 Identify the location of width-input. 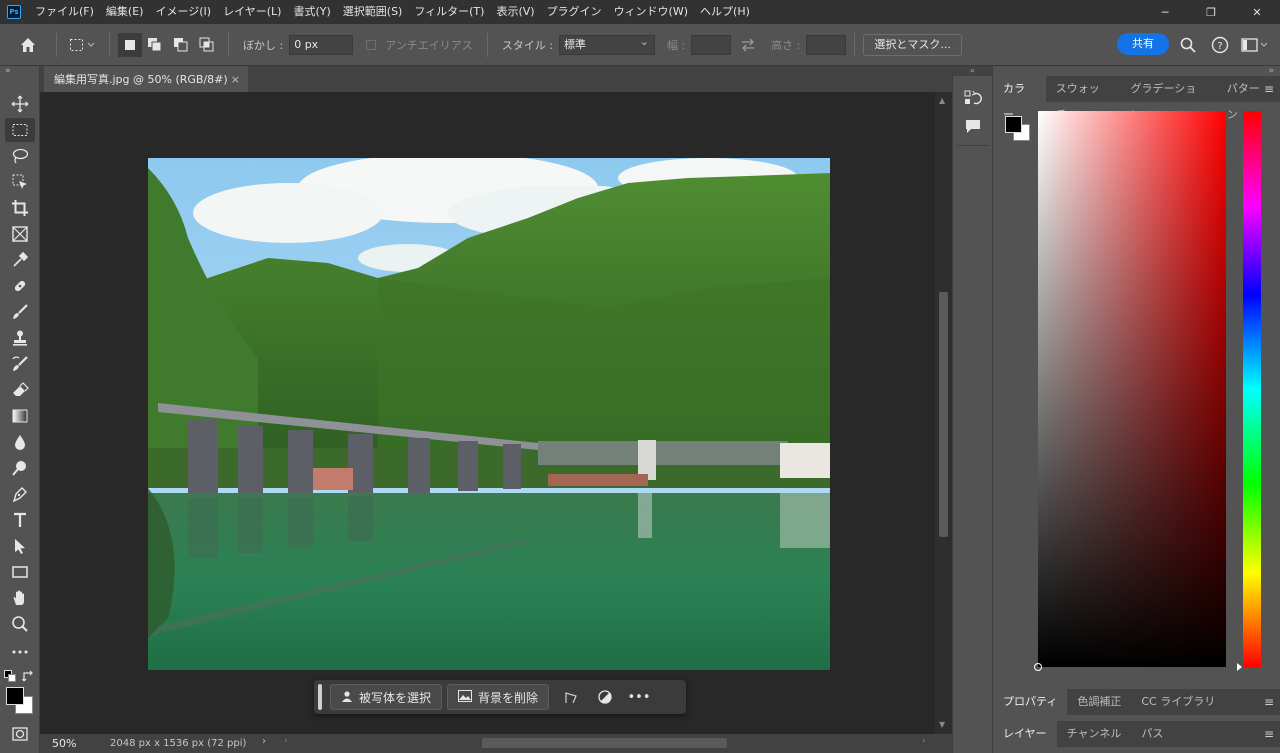
(711, 44).